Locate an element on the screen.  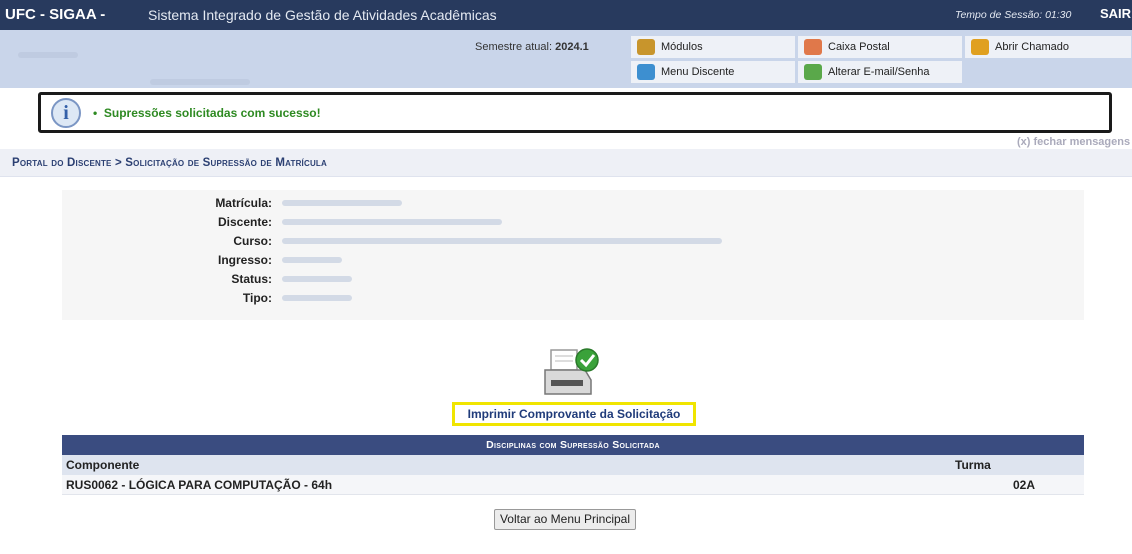
redacted-registration is located at coordinates (342, 203).